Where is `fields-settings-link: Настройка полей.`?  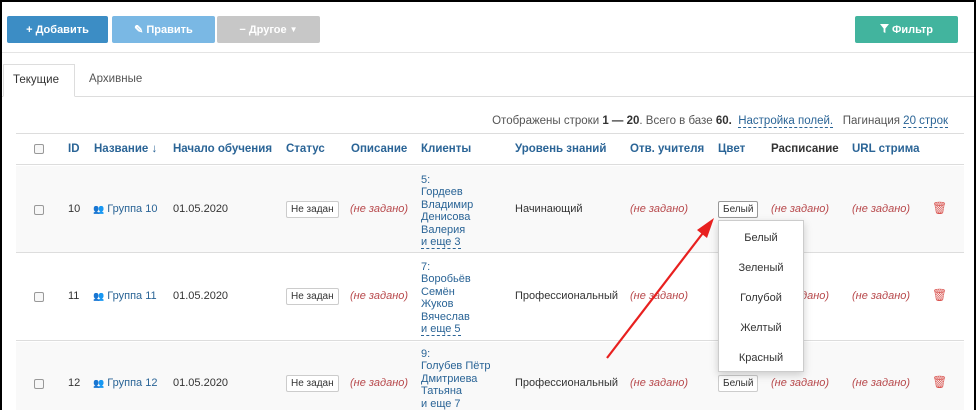 fields-settings-link: Настройка полей. is located at coordinates (786, 121).